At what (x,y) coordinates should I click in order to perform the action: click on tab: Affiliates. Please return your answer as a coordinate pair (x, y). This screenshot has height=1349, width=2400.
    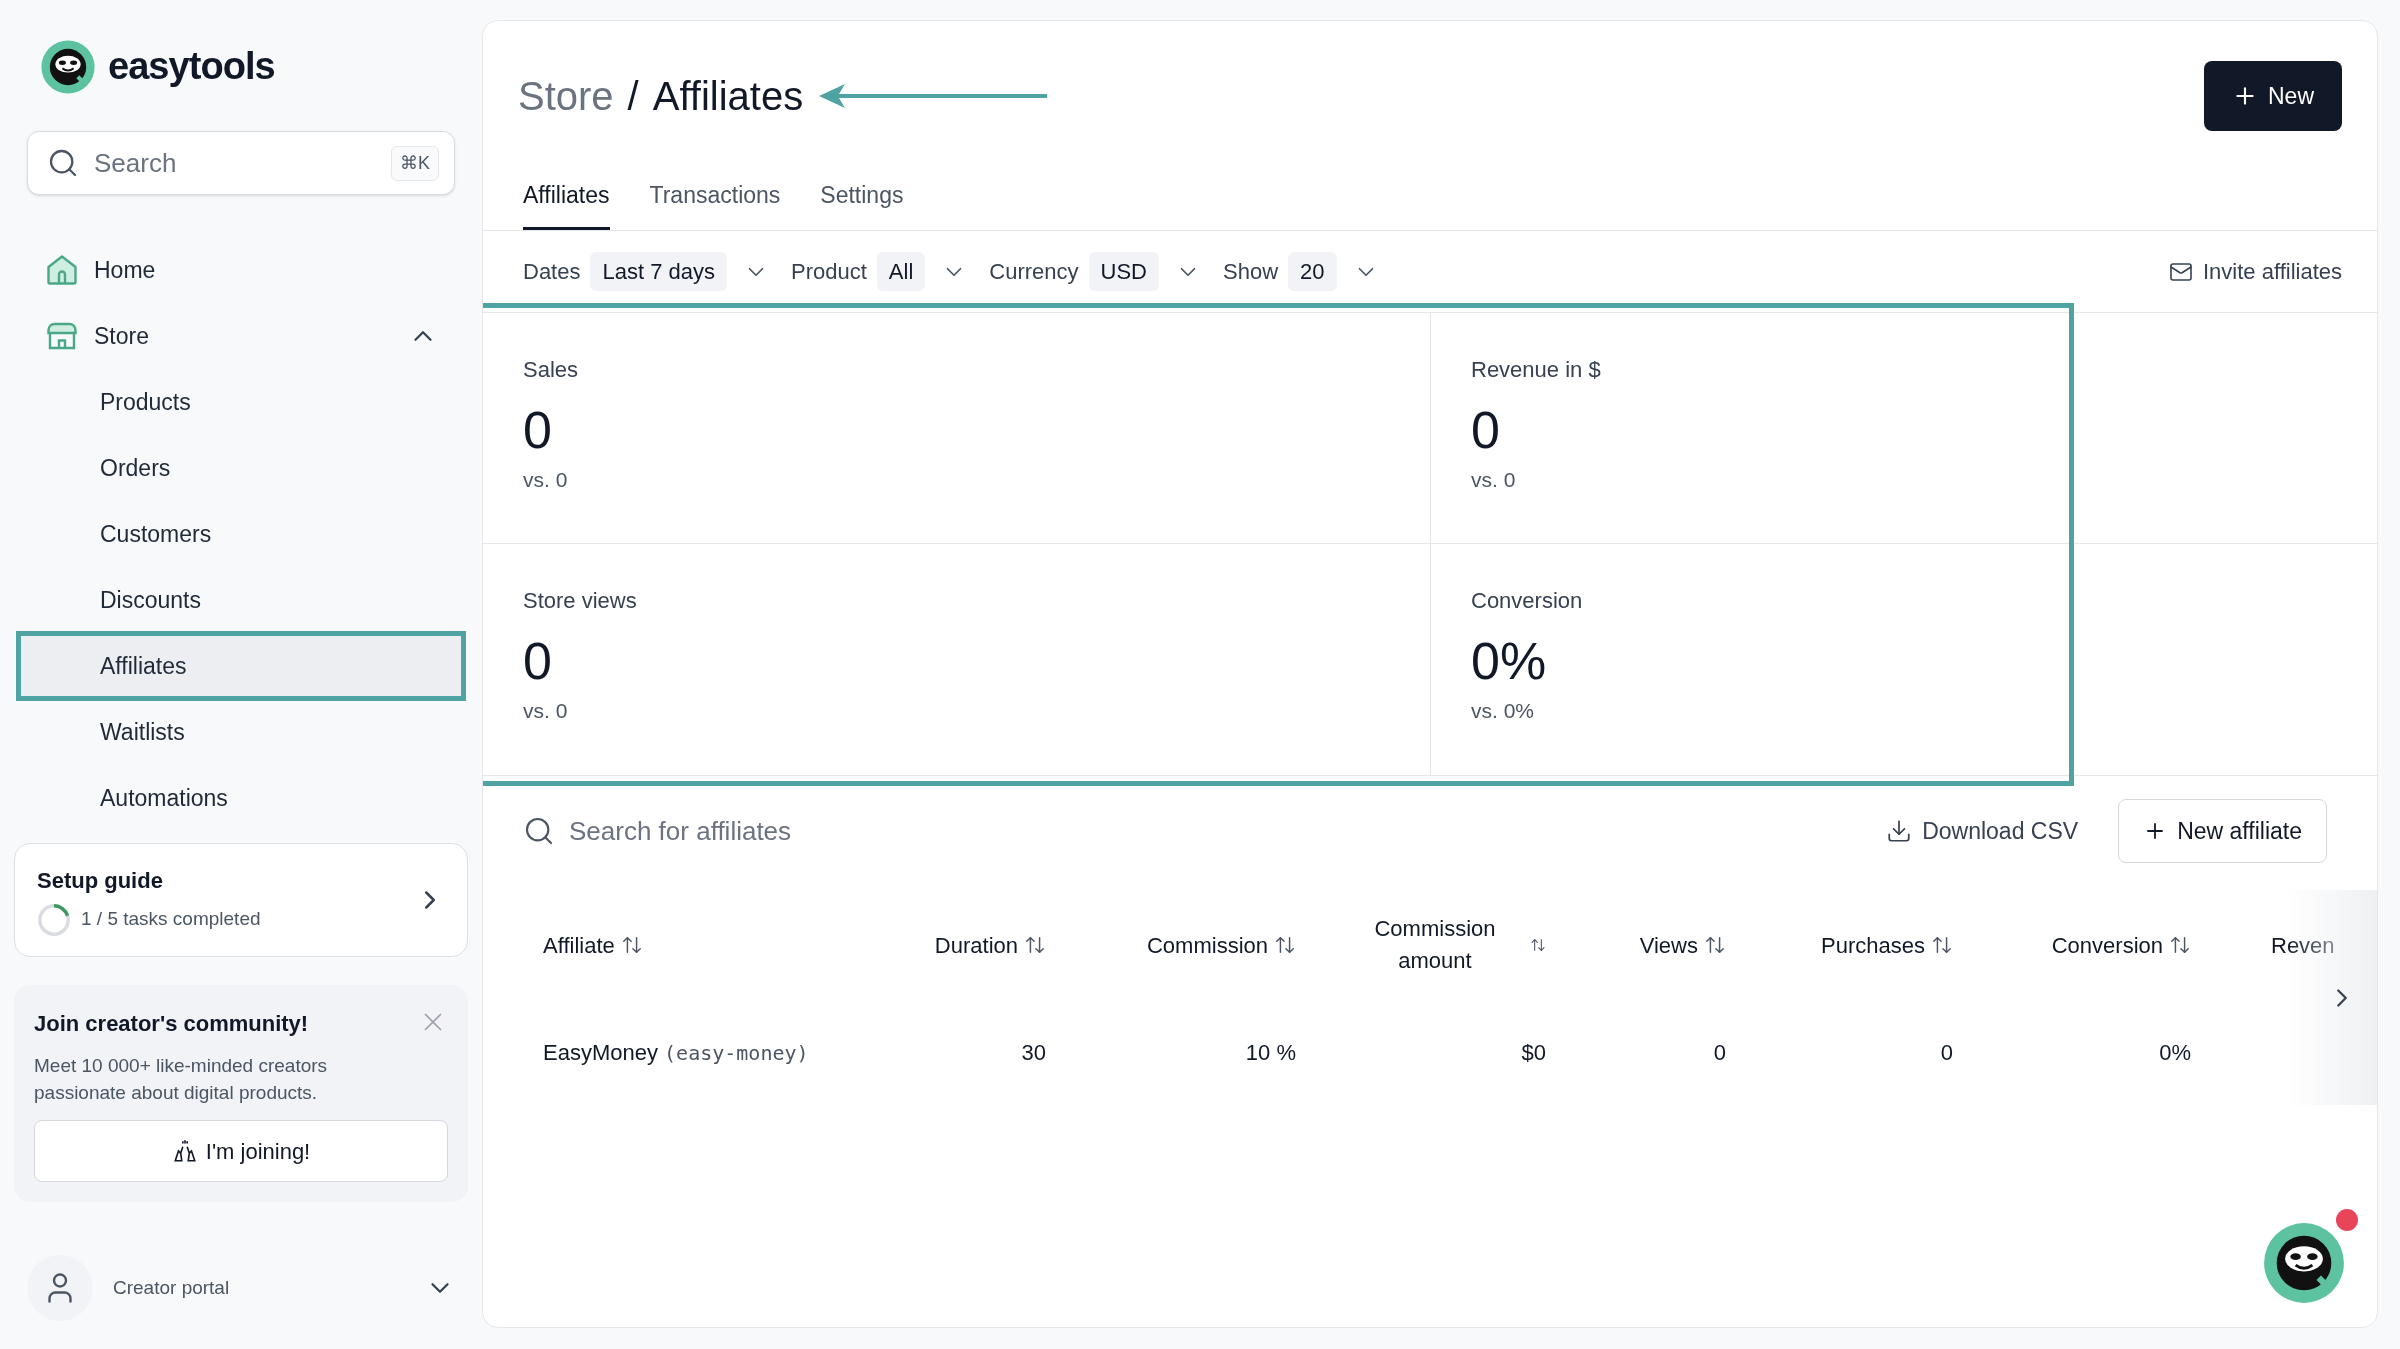
    Looking at the image, I should click on (566, 200).